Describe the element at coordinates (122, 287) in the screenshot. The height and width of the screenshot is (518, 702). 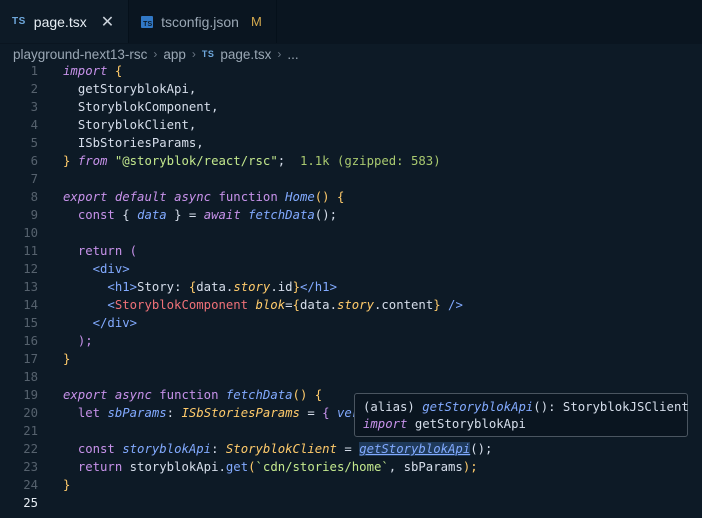
I see `jsx-tag: <h1>` at that location.